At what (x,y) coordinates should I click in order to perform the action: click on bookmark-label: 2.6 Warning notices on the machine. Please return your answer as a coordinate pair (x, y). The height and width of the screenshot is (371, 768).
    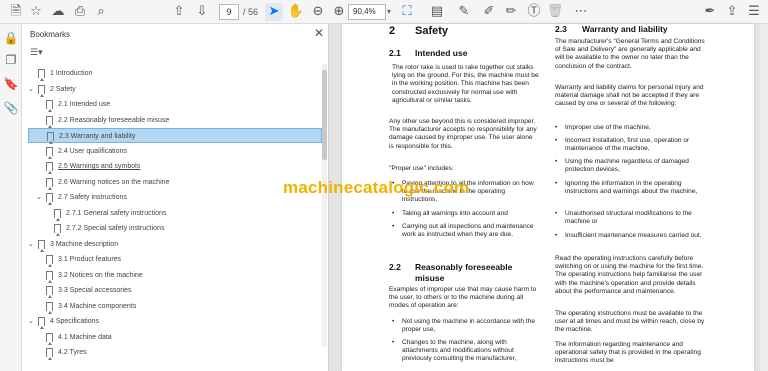
    Looking at the image, I should click on (114, 182).